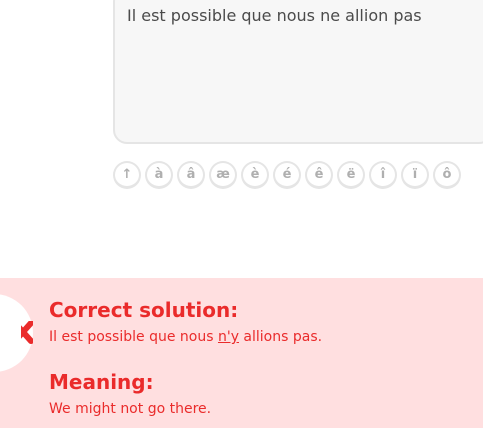  Describe the element at coordinates (319, 175) in the screenshot. I see `key-e-circumflex: ê` at that location.